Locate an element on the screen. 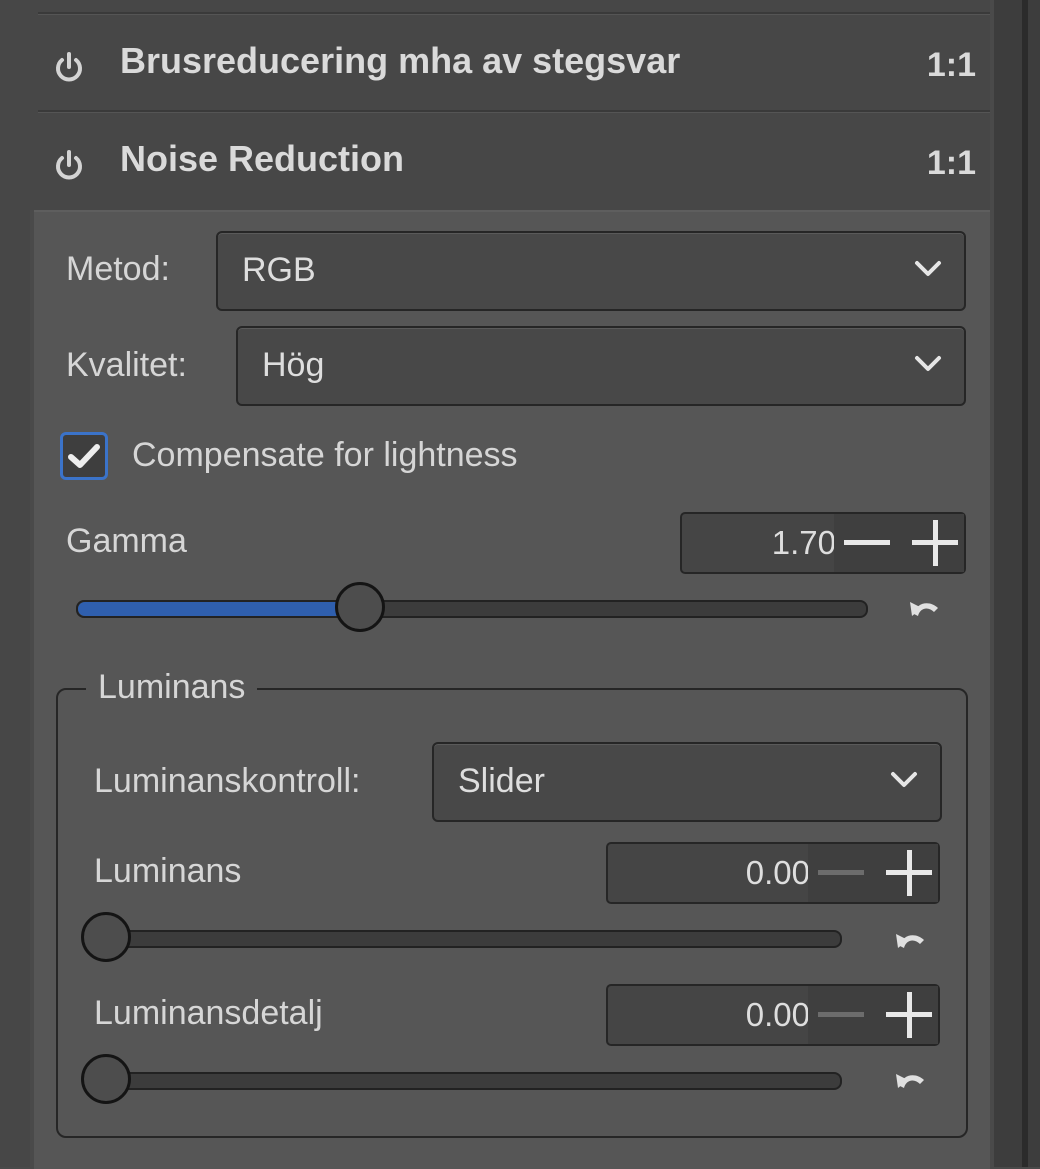  checkmark-icon is located at coordinates (84, 456).